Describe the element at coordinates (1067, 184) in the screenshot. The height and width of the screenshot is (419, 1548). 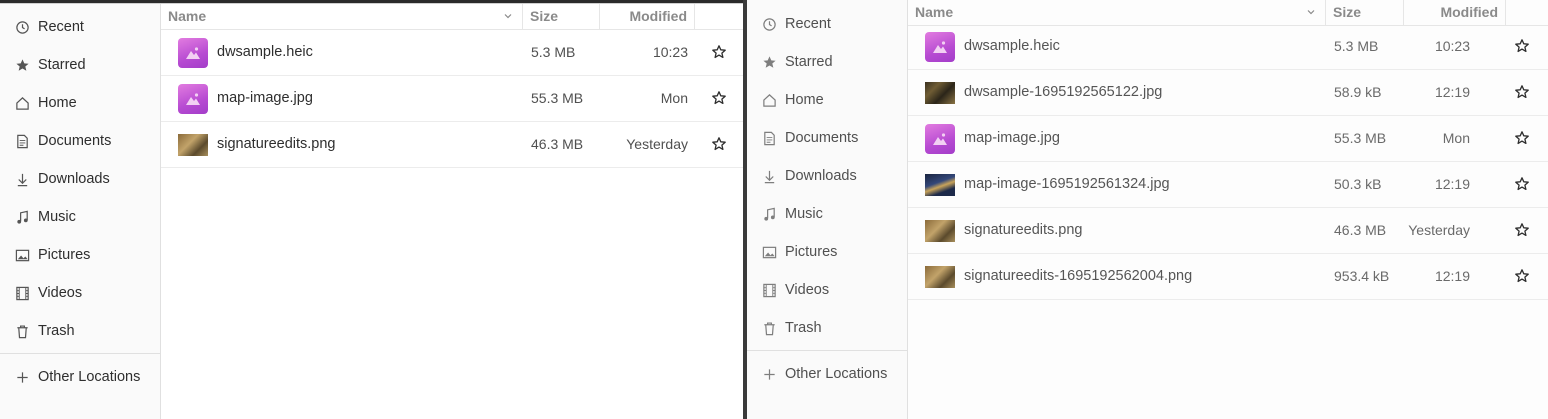
I see `file-name: map-image-1695192561324.jpg` at that location.